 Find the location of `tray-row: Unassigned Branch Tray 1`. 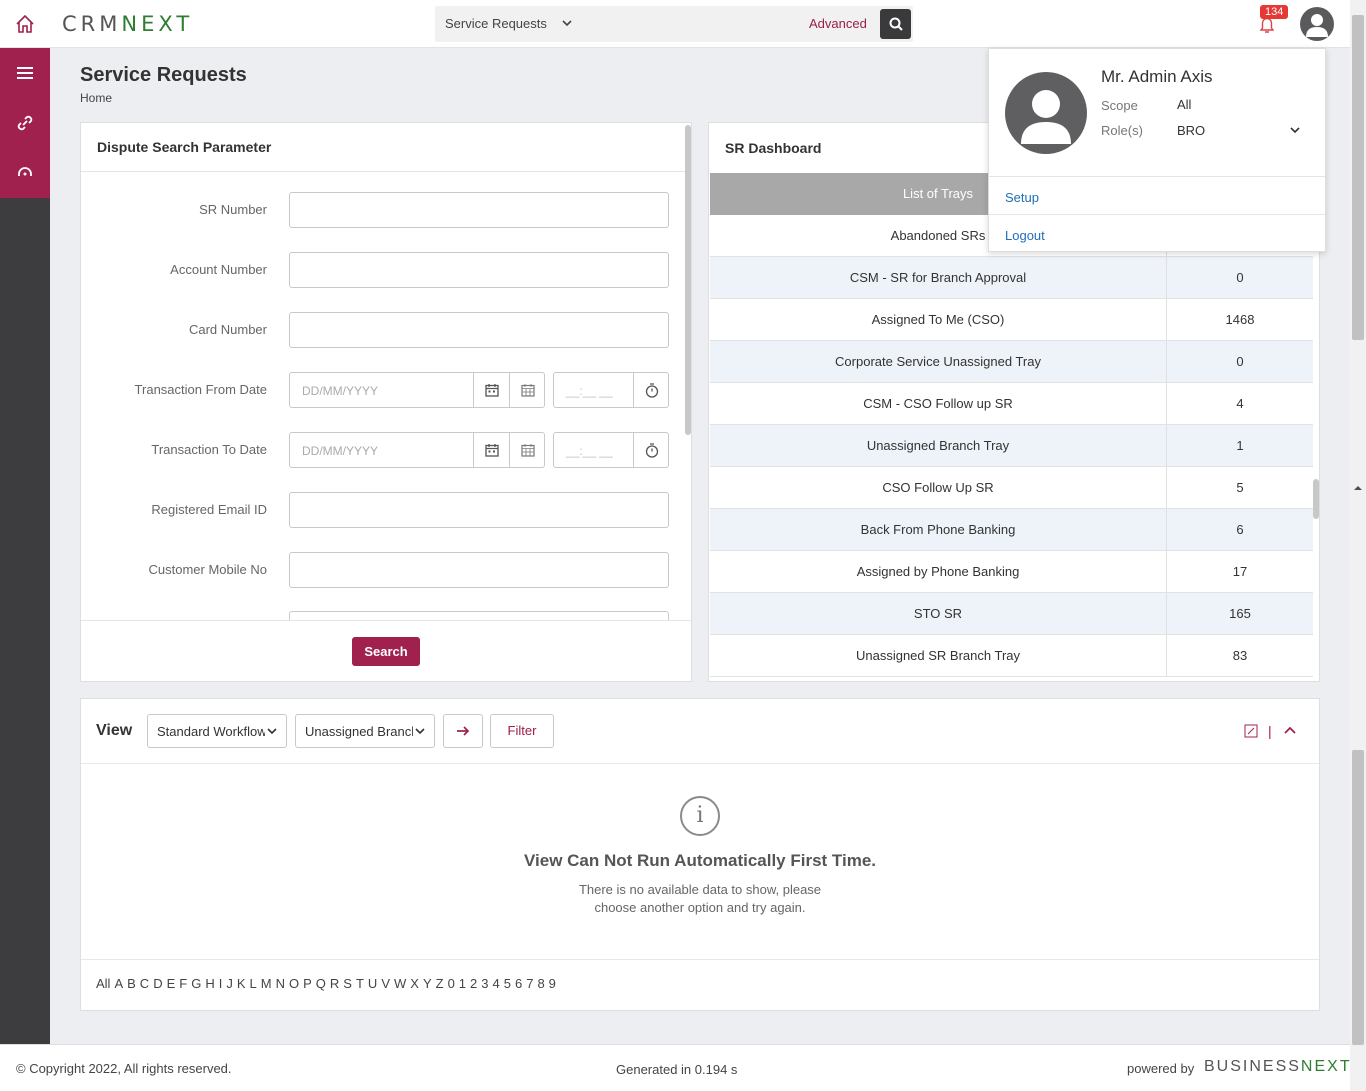

tray-row: Unassigned Branch Tray 1 is located at coordinates (1011, 446).